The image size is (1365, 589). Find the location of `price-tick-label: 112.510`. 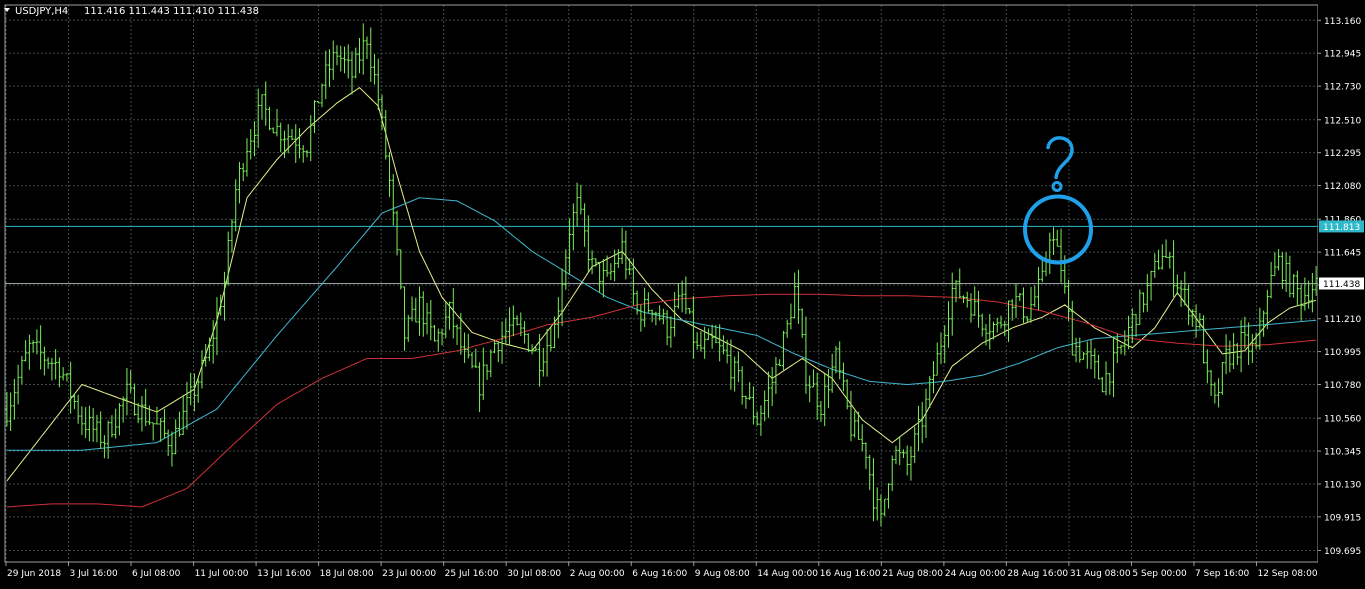

price-tick-label: 112.510 is located at coordinates (1342, 121).